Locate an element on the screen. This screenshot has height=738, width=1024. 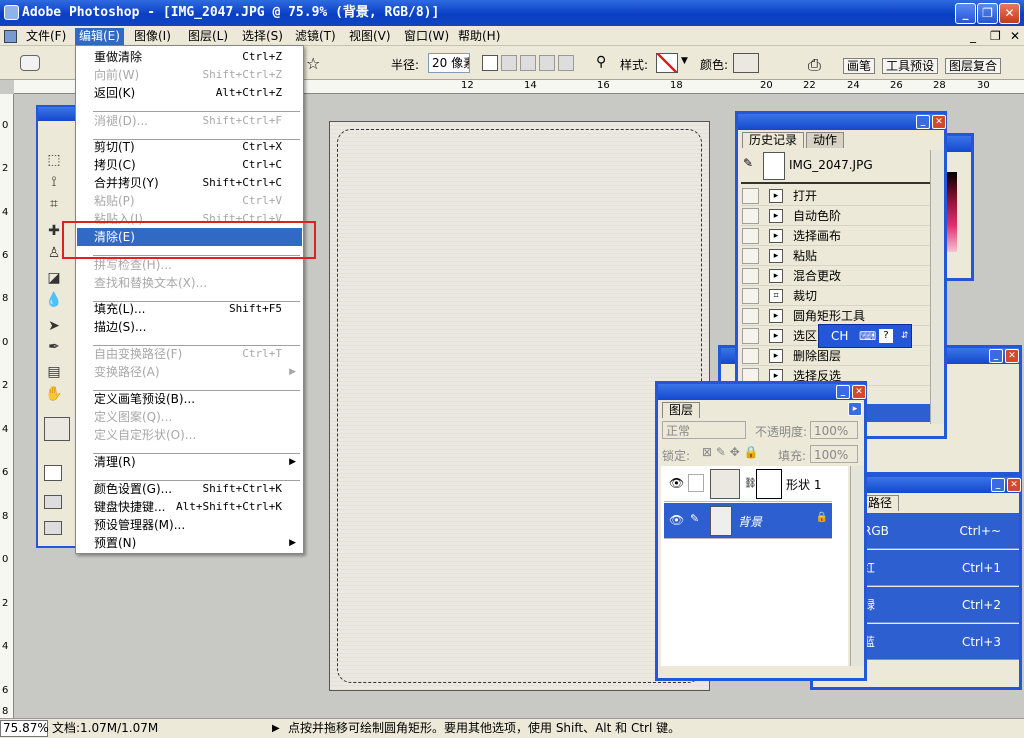
edit-menu-item: 键盘快捷键... Alt+Shift+Ctrl+K is located at coordinates (189, 507).